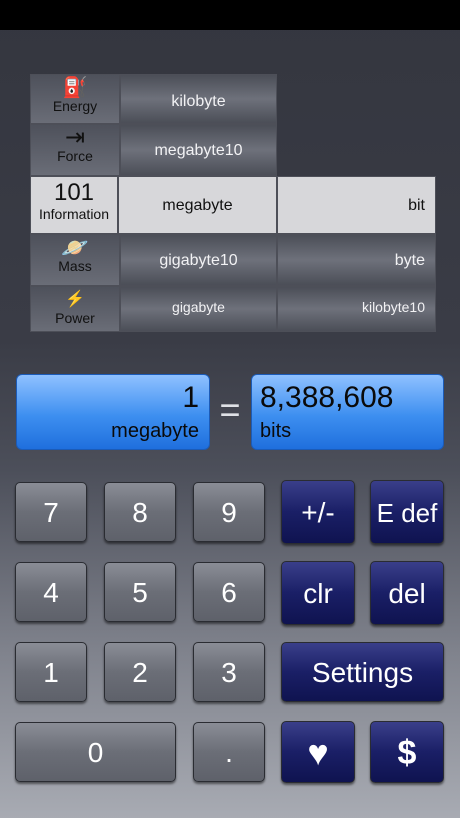 This screenshot has width=460, height=818. Describe the element at coordinates (356, 260) in the screenshot. I see `to-unit-byte: byte` at that location.